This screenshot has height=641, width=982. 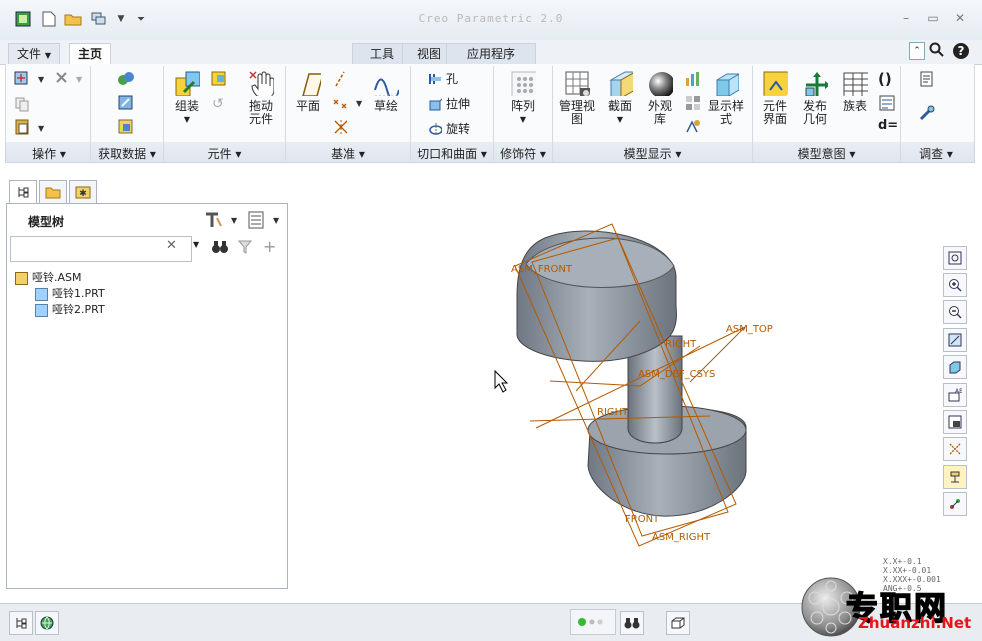 What do you see at coordinates (48, 277) in the screenshot?
I see `tree-item-assembly: 哑铃.ASM` at bounding box center [48, 277].